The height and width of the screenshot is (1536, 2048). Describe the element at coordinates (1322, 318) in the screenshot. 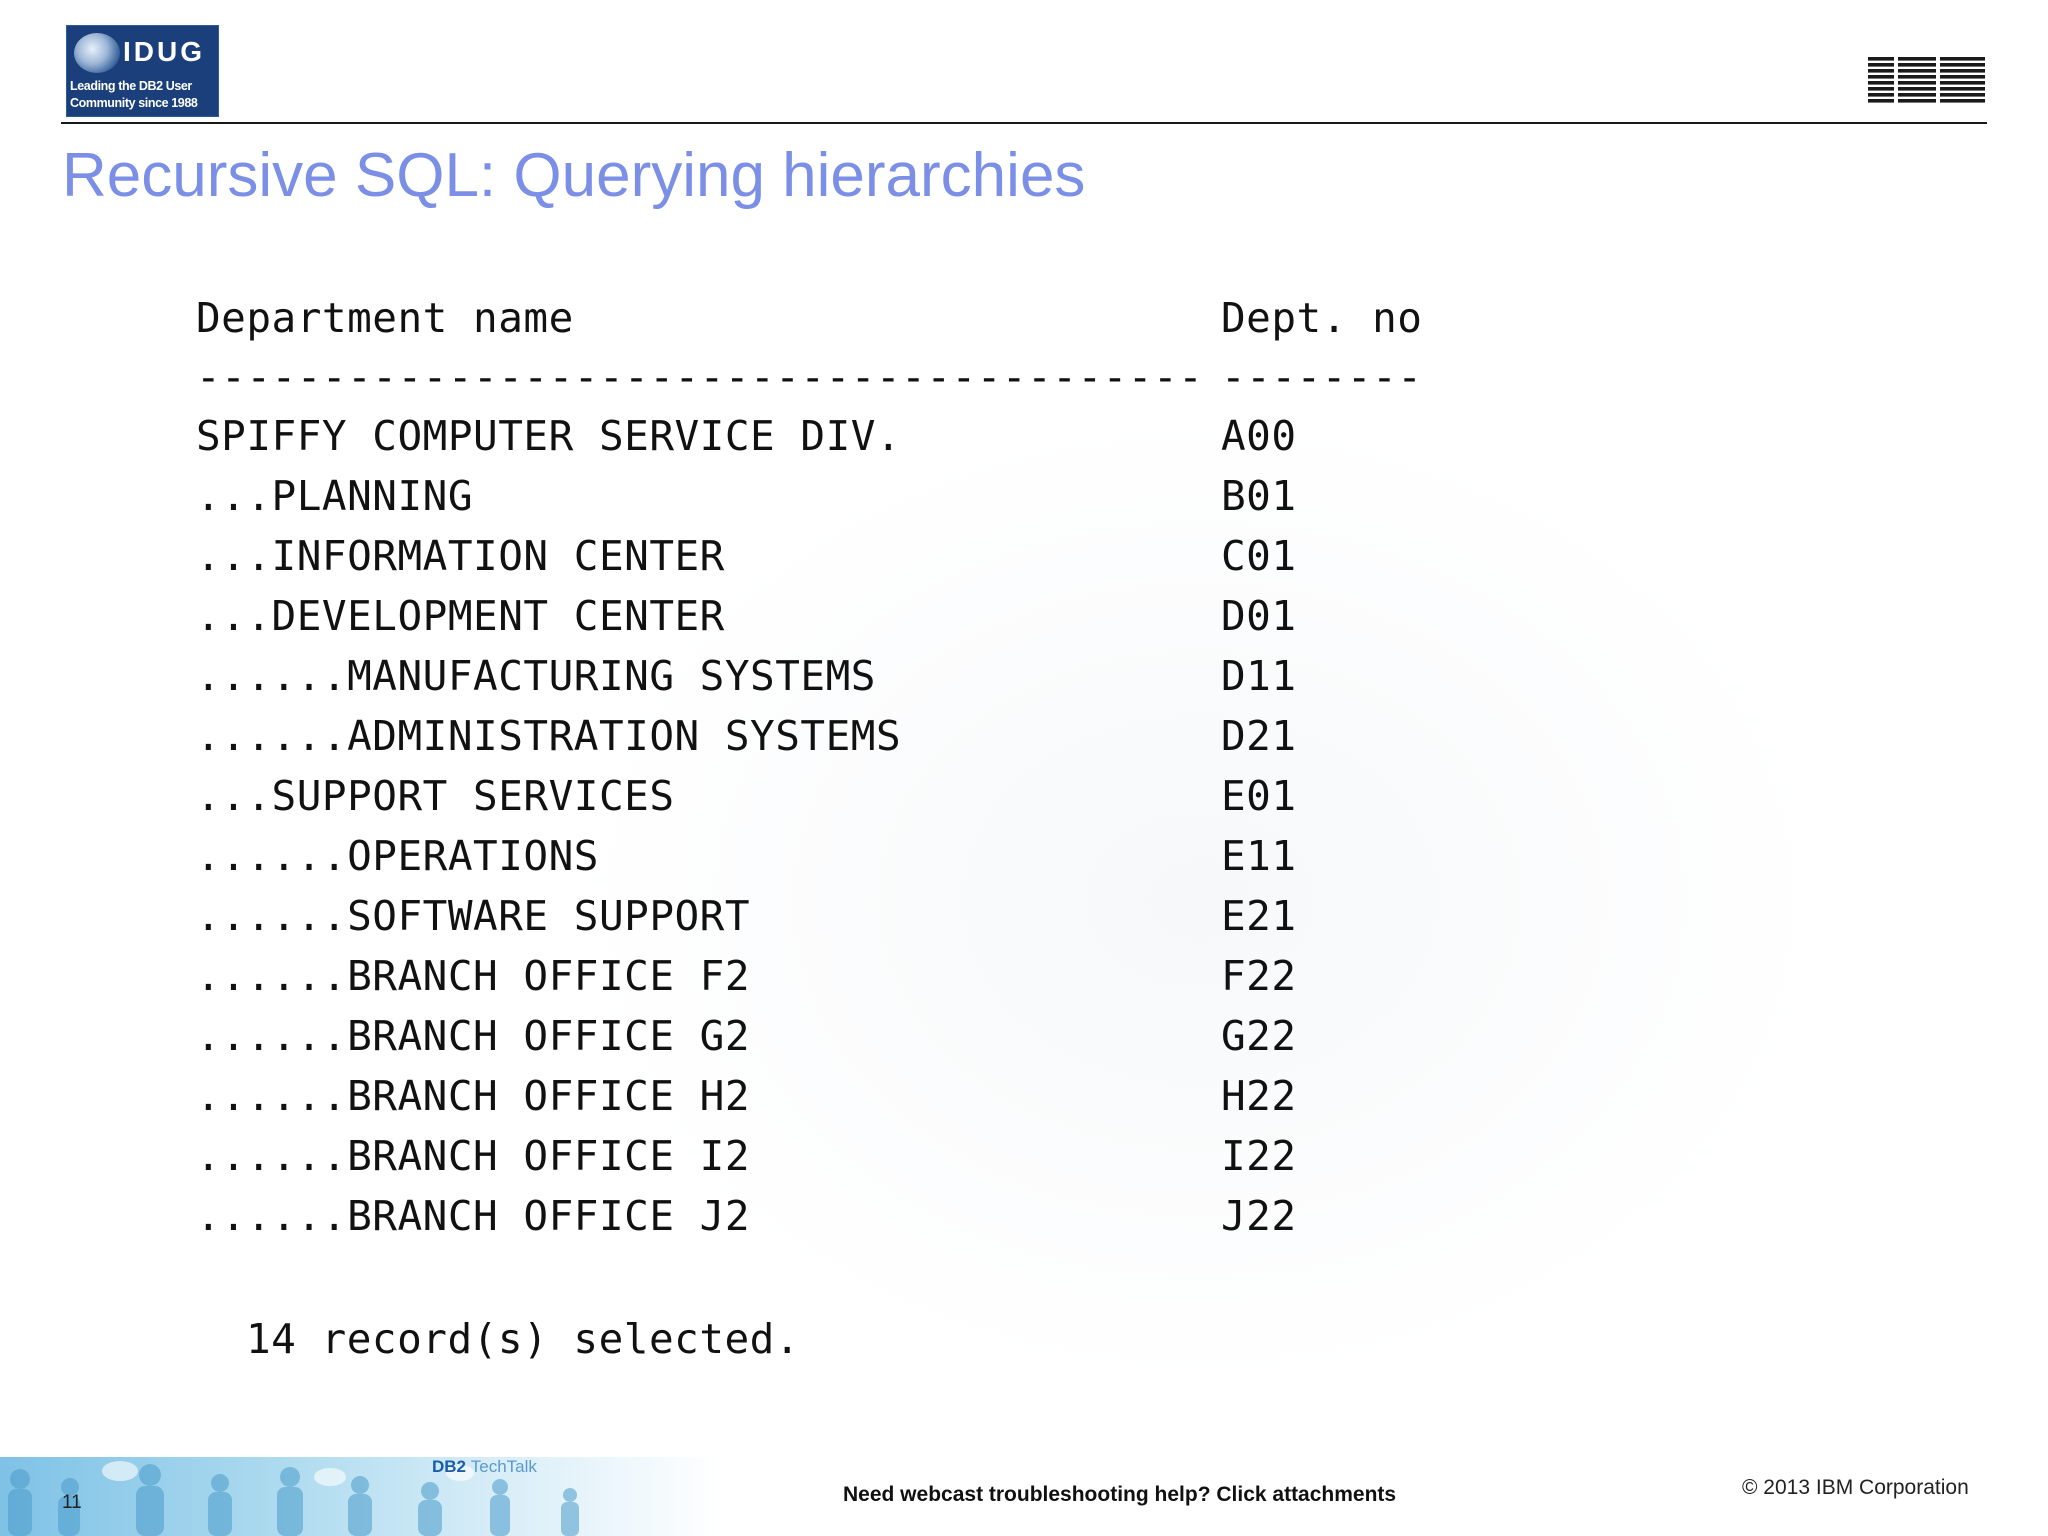

I see `column-header-dept-no: Dept. no` at that location.